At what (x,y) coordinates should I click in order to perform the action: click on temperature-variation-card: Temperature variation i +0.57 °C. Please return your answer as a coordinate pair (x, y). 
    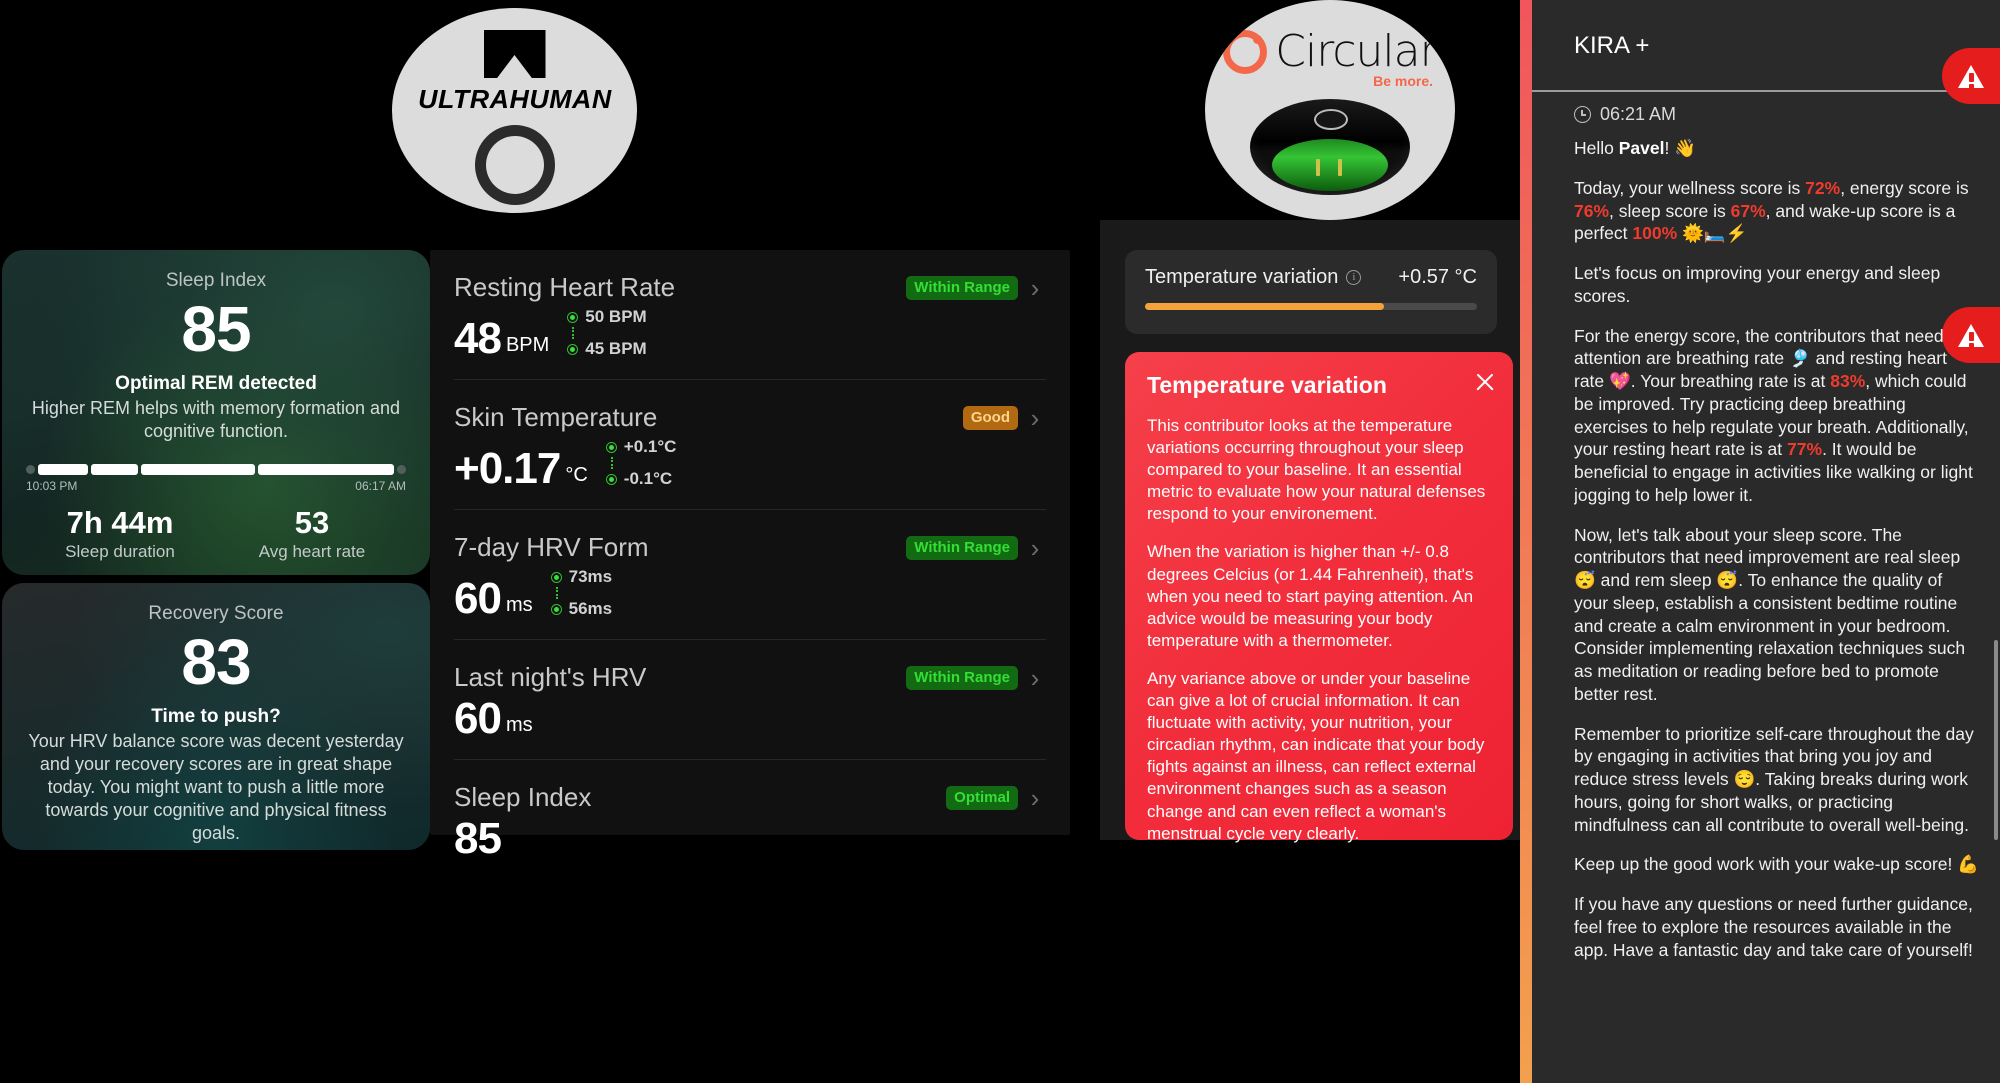
    Looking at the image, I should click on (1311, 292).